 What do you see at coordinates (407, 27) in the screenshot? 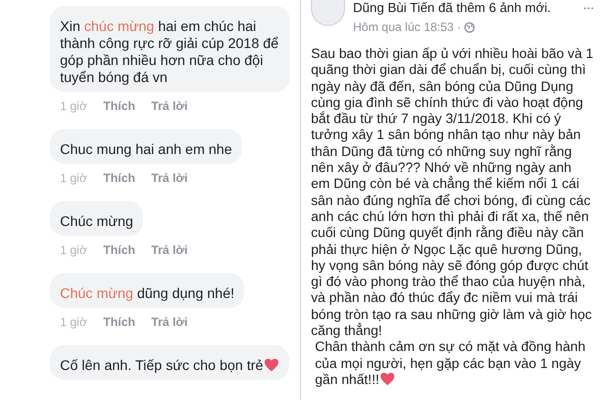
I see `post-timestamp: Hôm qua lúc 18:53 ·` at bounding box center [407, 27].